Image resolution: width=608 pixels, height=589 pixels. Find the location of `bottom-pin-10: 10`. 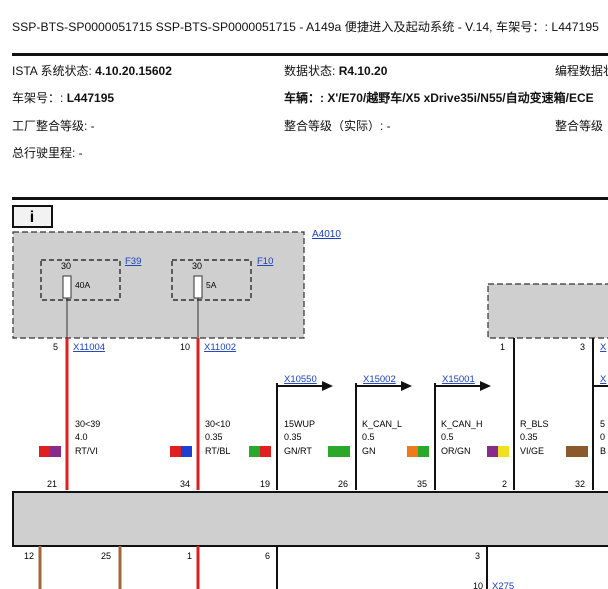

bottom-pin-10: 10 is located at coordinates (478, 585).